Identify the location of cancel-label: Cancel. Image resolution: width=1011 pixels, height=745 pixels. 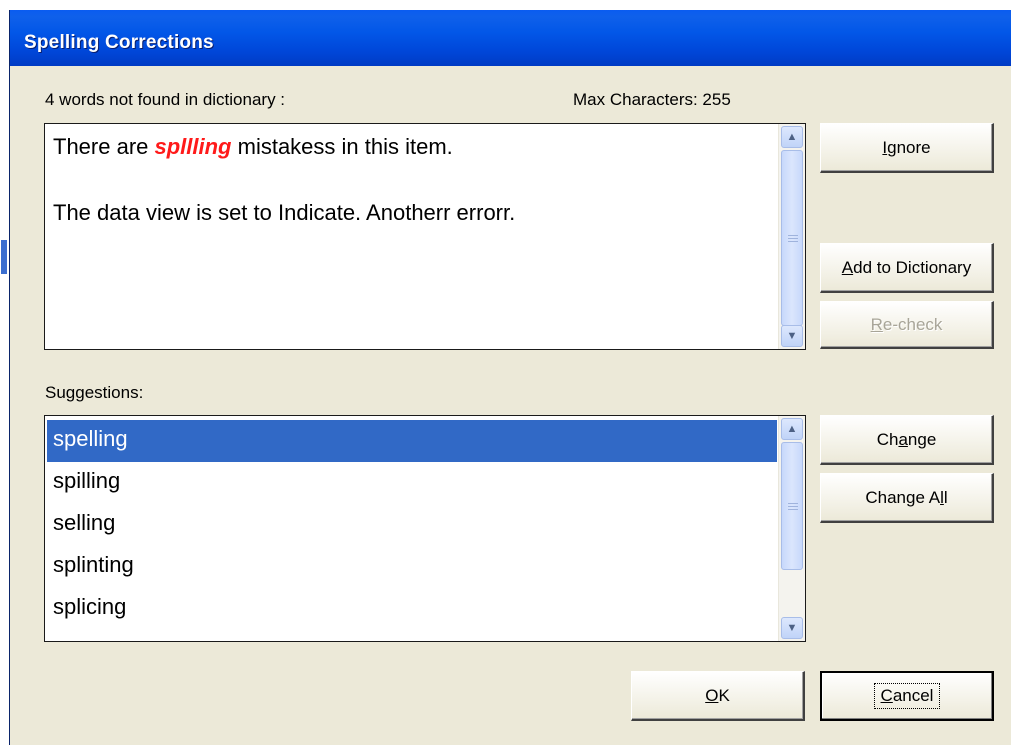
(907, 696).